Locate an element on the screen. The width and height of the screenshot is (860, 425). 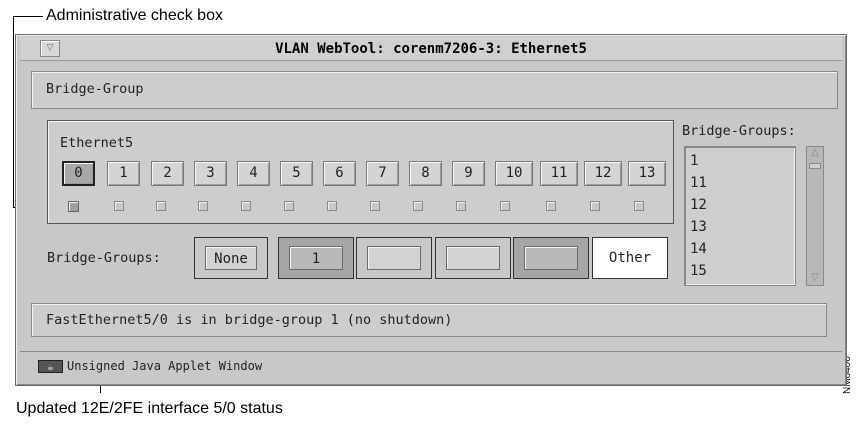
port-button-2: 2 is located at coordinates (167, 173).